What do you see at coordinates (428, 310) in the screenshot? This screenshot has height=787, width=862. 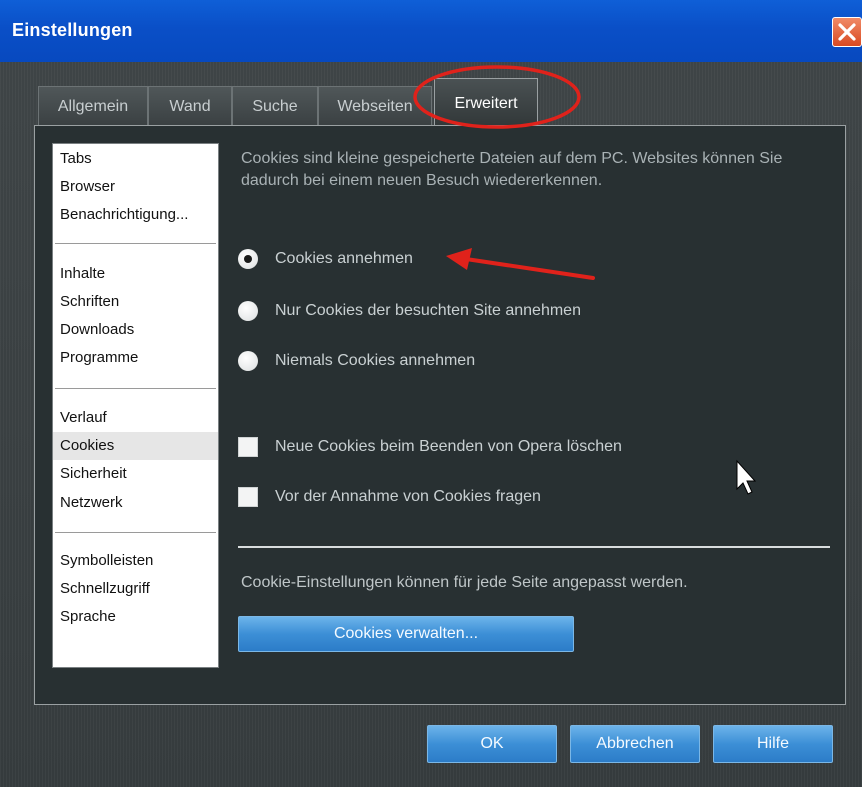 I see `radio-label: Nur Cookies der besuchten Site annehmen` at bounding box center [428, 310].